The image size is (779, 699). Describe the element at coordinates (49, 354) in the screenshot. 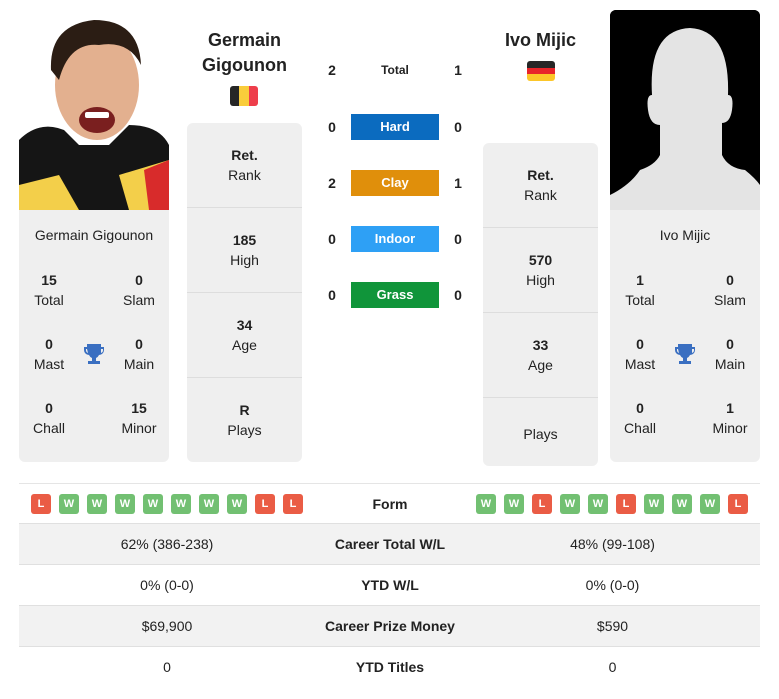

I see `player1-titles-mast: 0 Mast` at that location.